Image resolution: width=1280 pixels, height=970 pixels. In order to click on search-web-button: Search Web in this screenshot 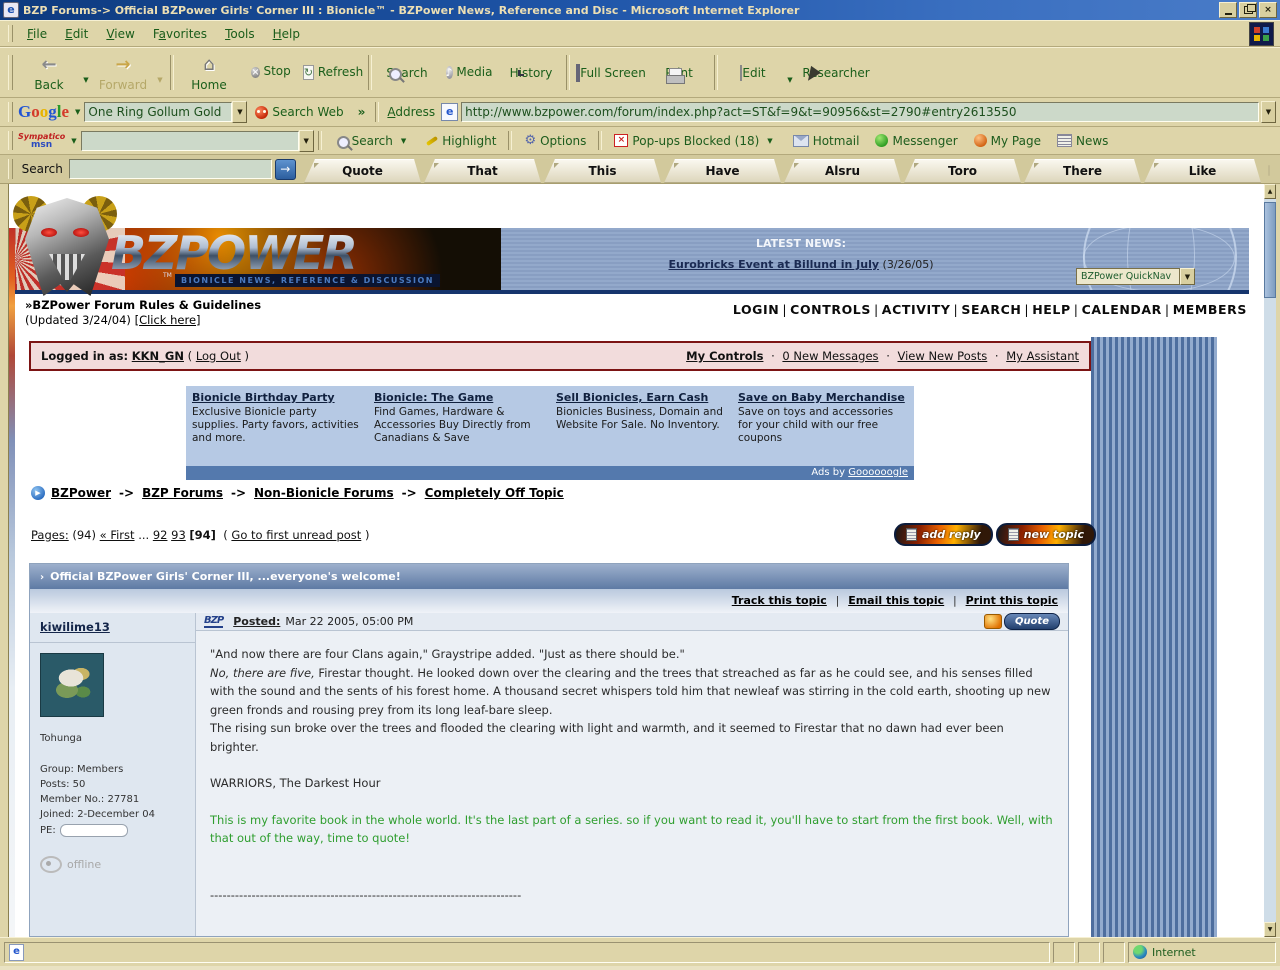, I will do `click(299, 112)`.